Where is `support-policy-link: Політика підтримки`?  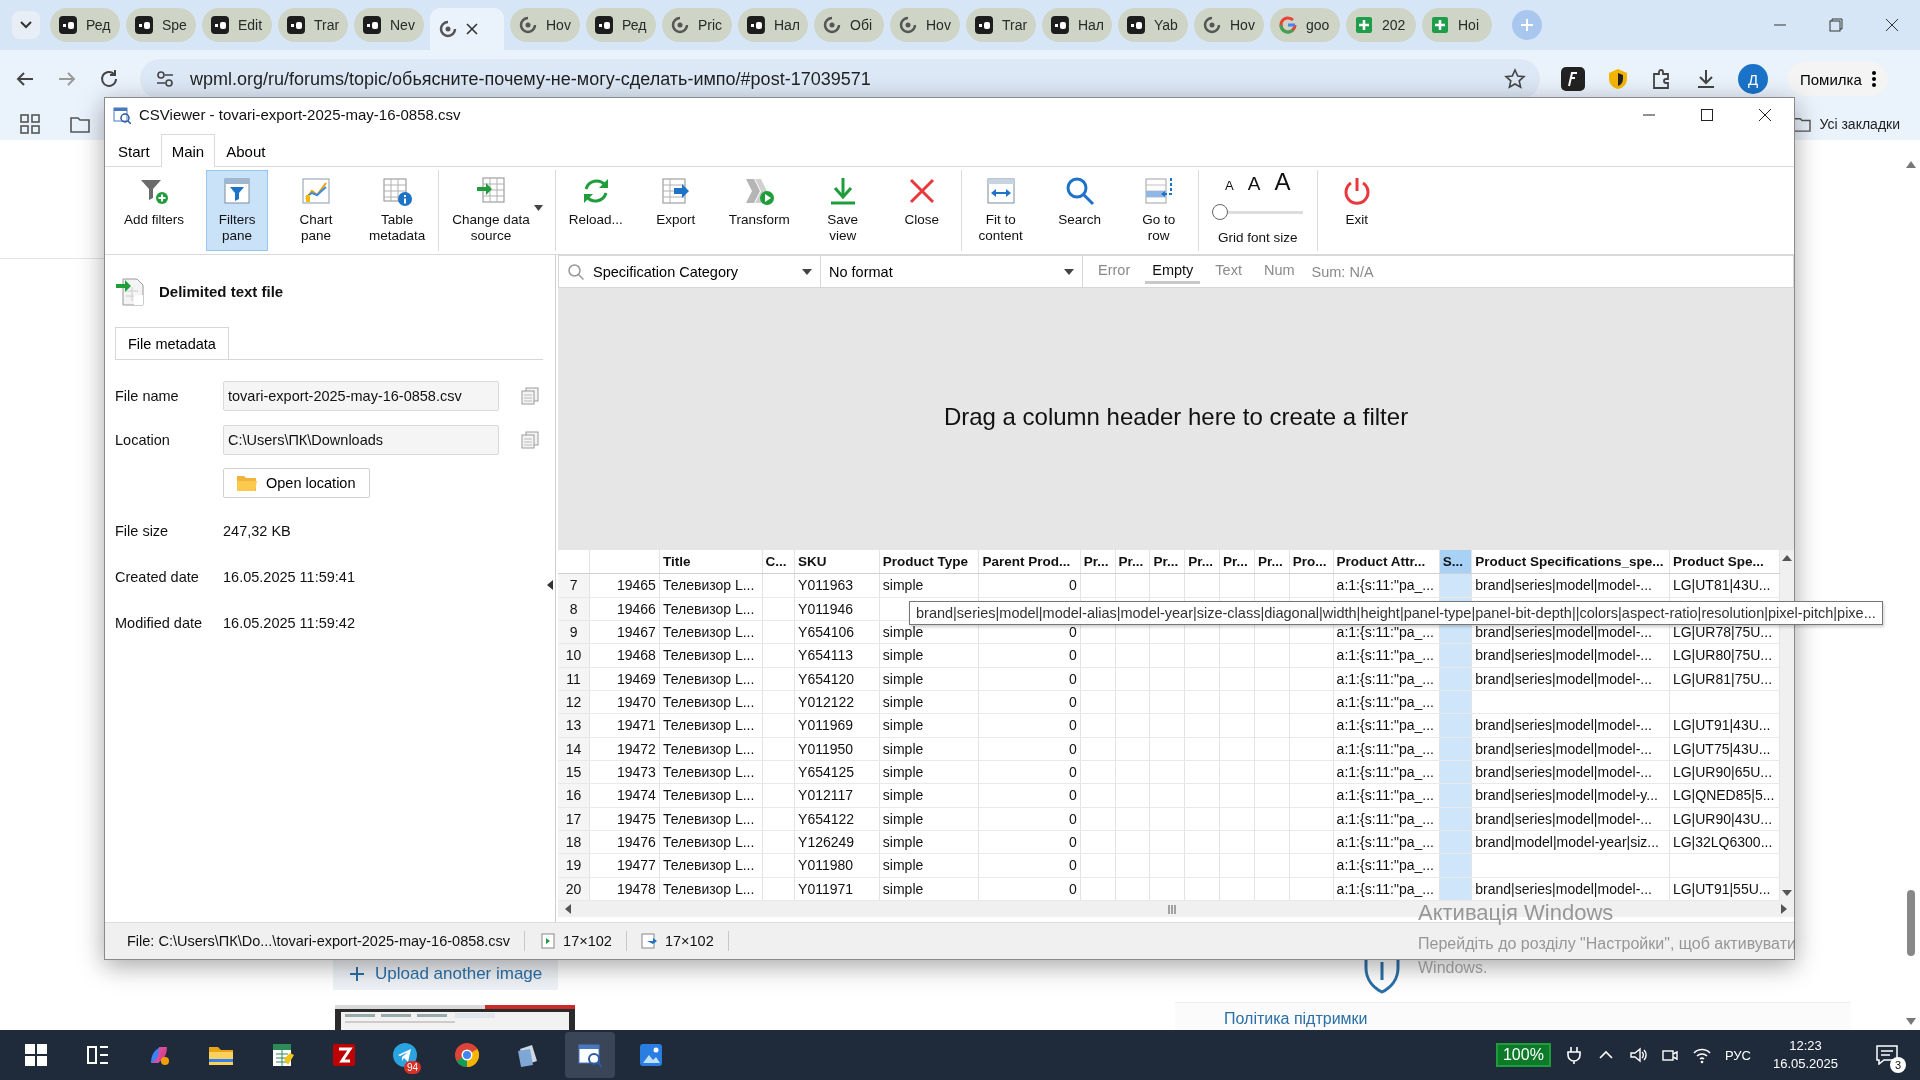 support-policy-link: Політика підтримки is located at coordinates (1296, 1019).